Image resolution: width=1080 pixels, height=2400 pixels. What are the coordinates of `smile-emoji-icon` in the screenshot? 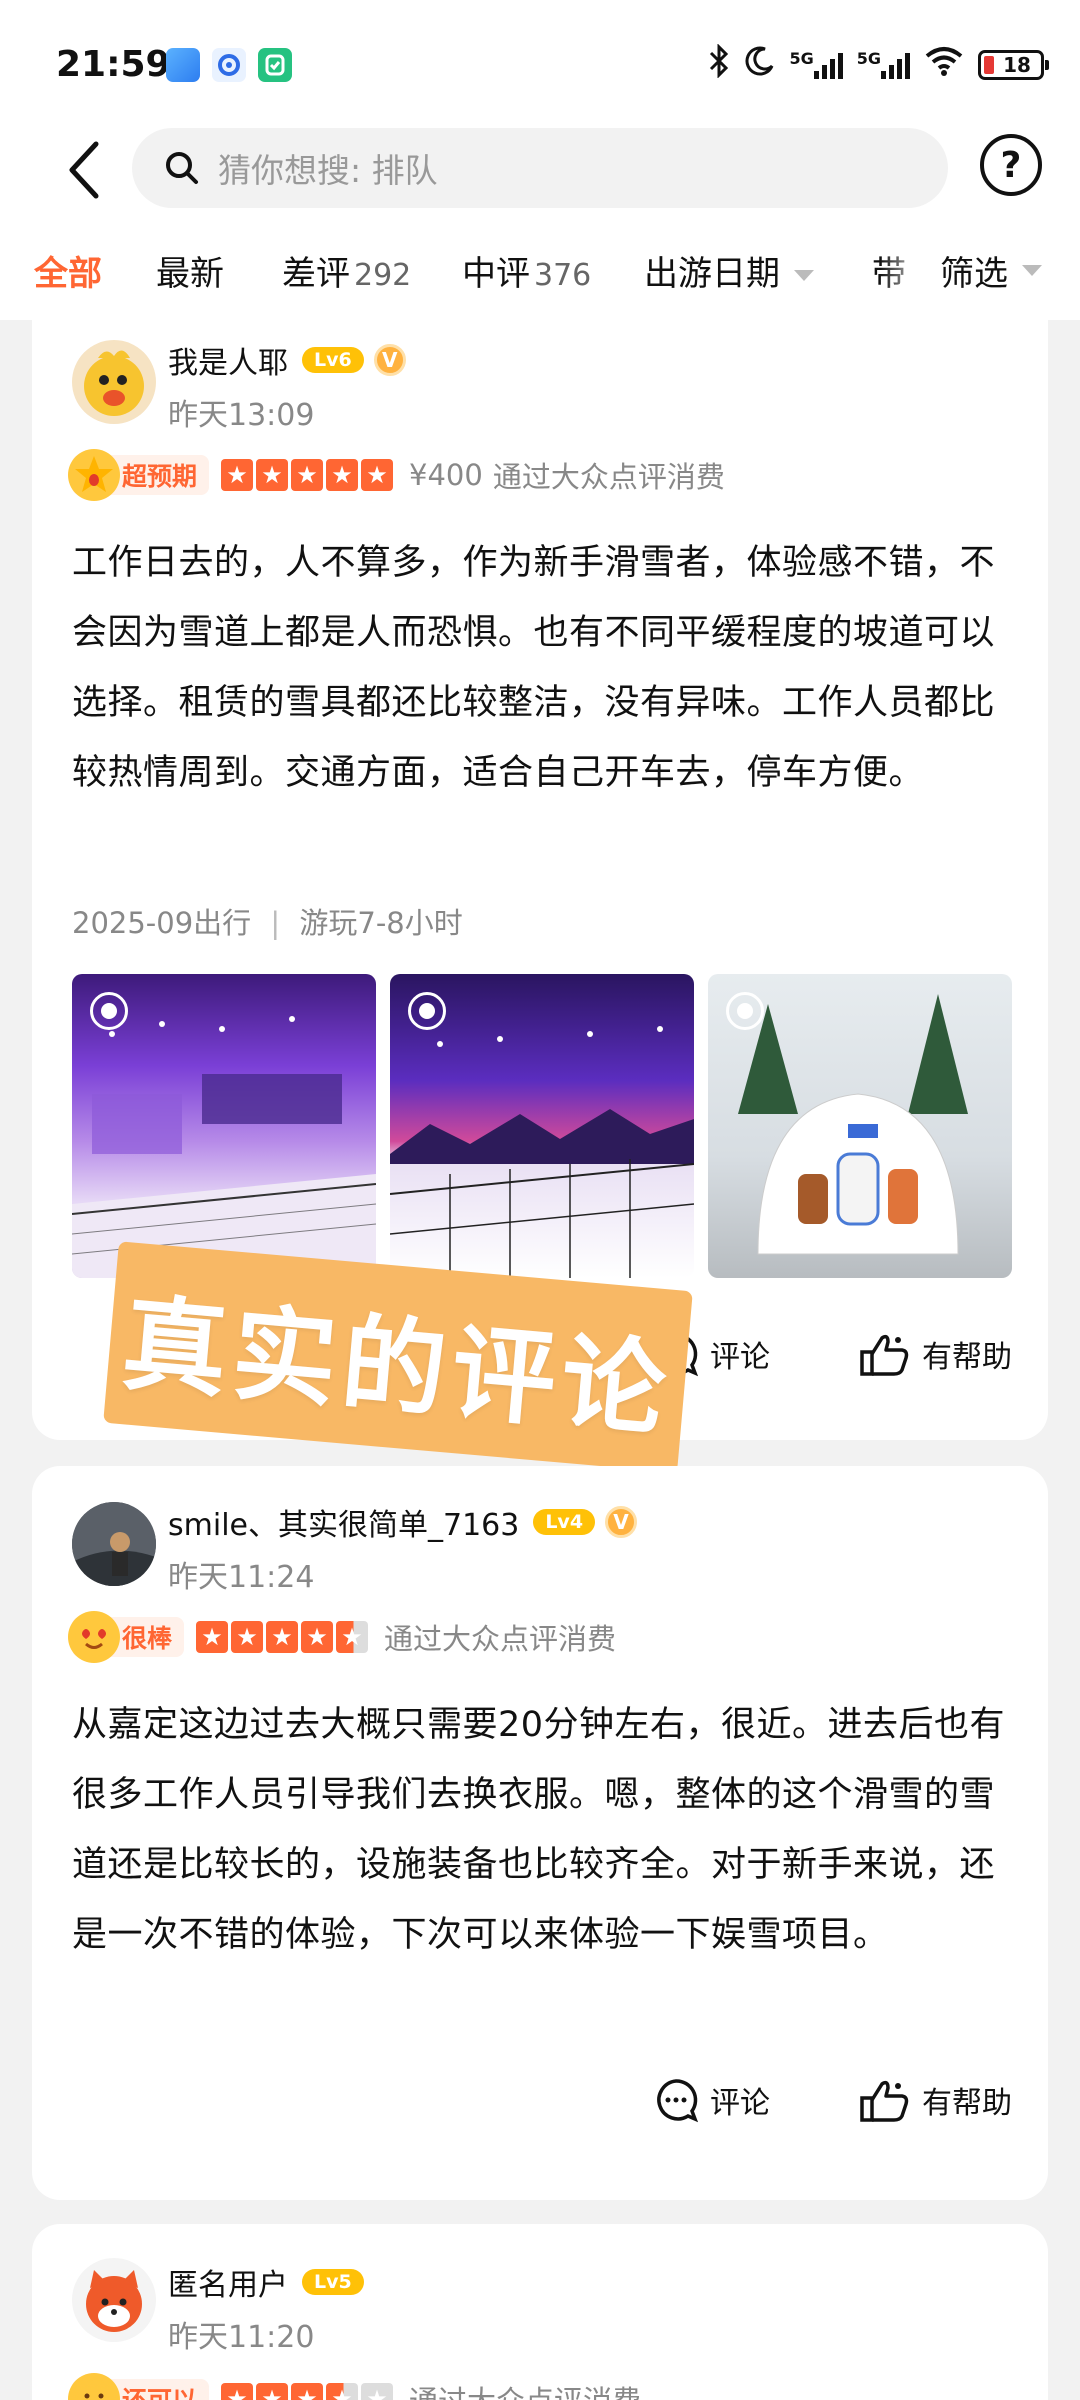 It's located at (94, 2386).